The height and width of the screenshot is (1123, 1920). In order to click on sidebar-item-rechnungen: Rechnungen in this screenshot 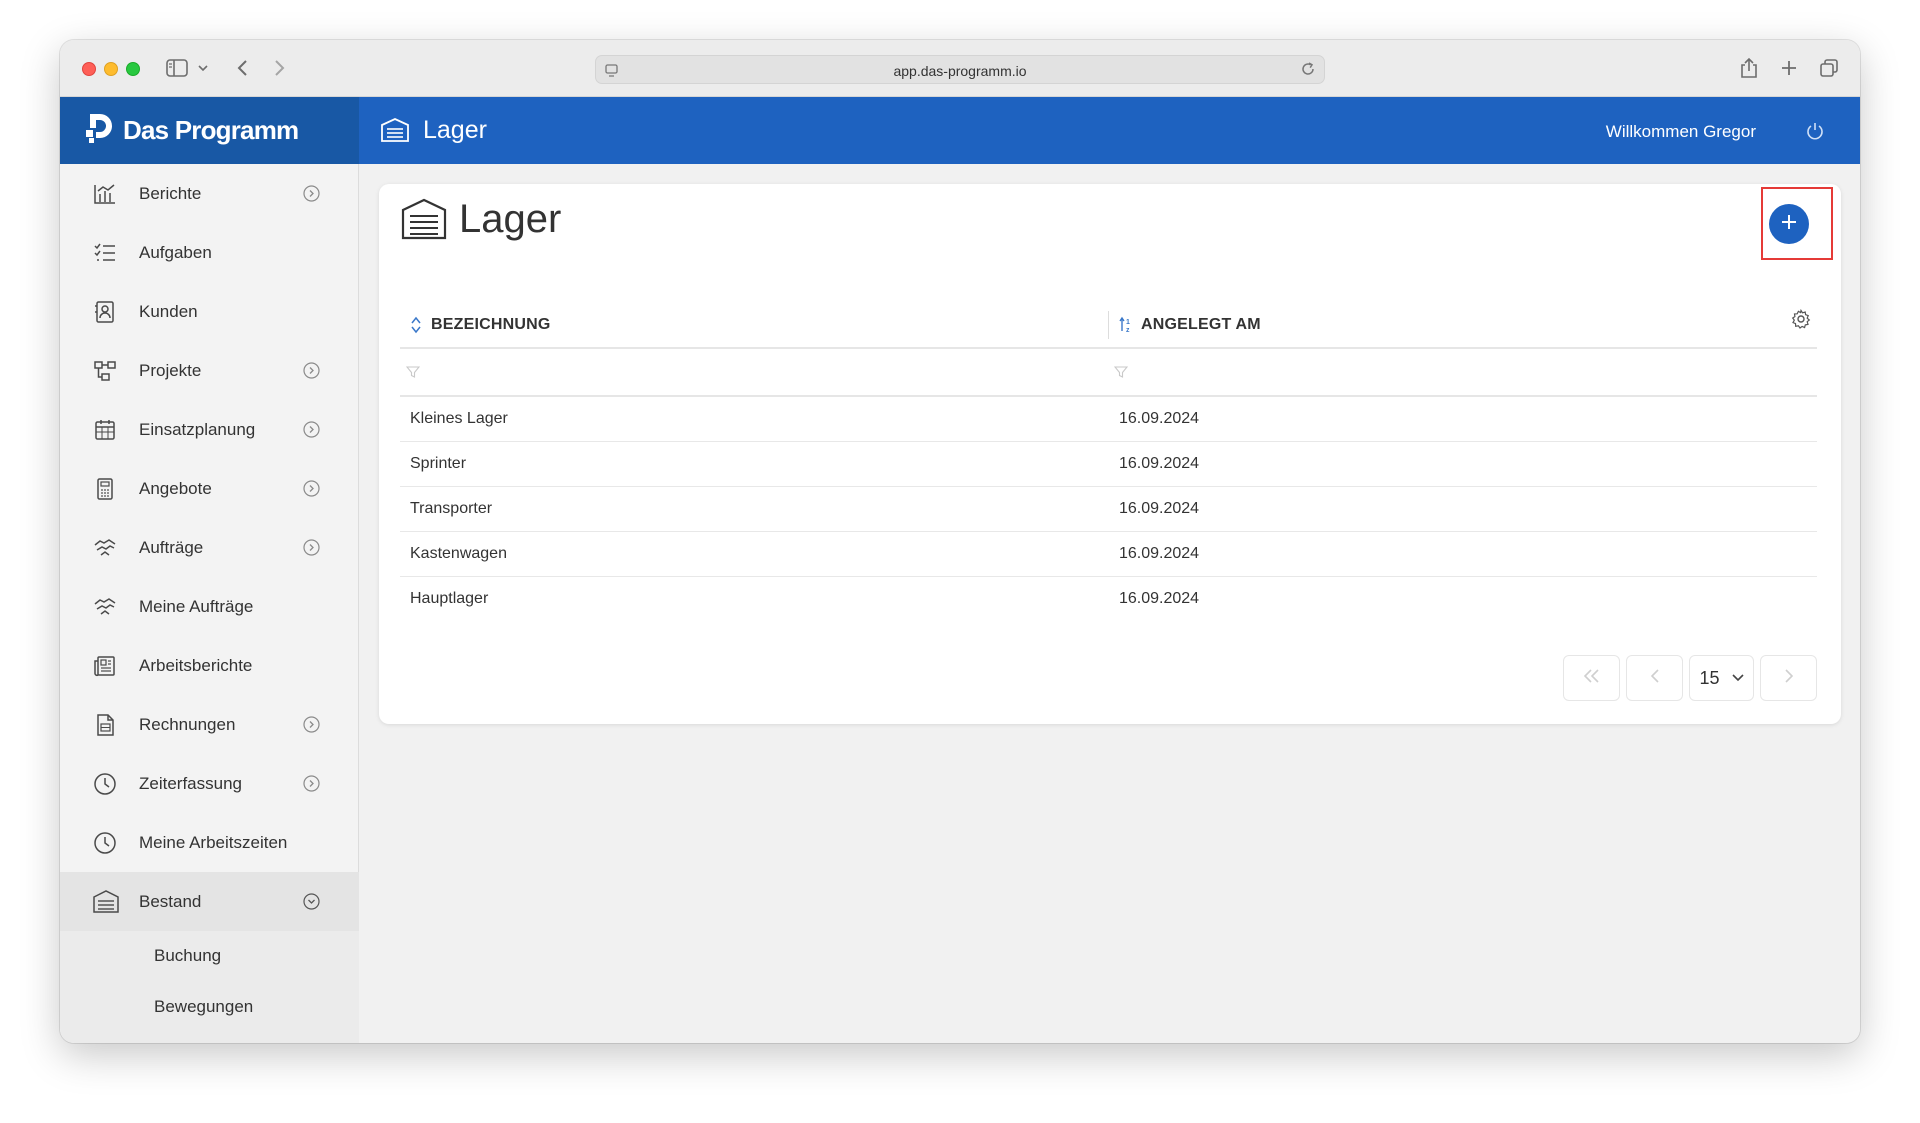, I will do `click(209, 724)`.